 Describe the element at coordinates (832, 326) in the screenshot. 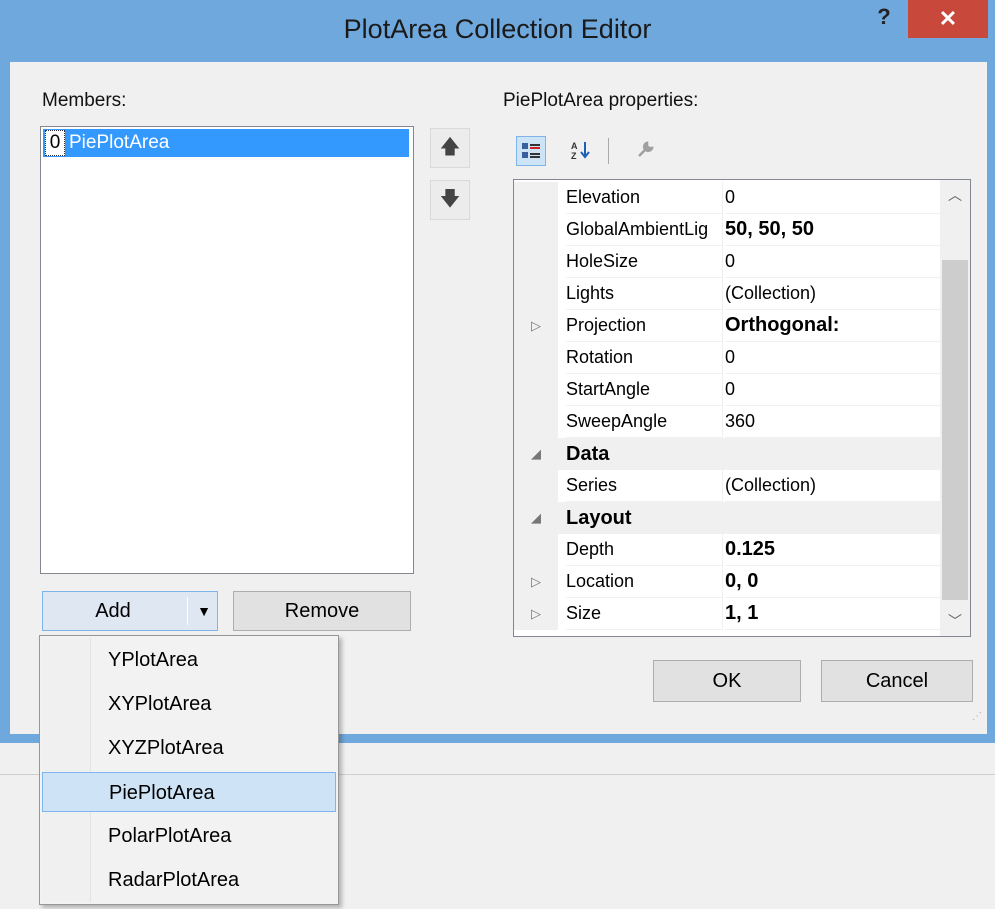

I see `property-value: Orthogonal:` at that location.